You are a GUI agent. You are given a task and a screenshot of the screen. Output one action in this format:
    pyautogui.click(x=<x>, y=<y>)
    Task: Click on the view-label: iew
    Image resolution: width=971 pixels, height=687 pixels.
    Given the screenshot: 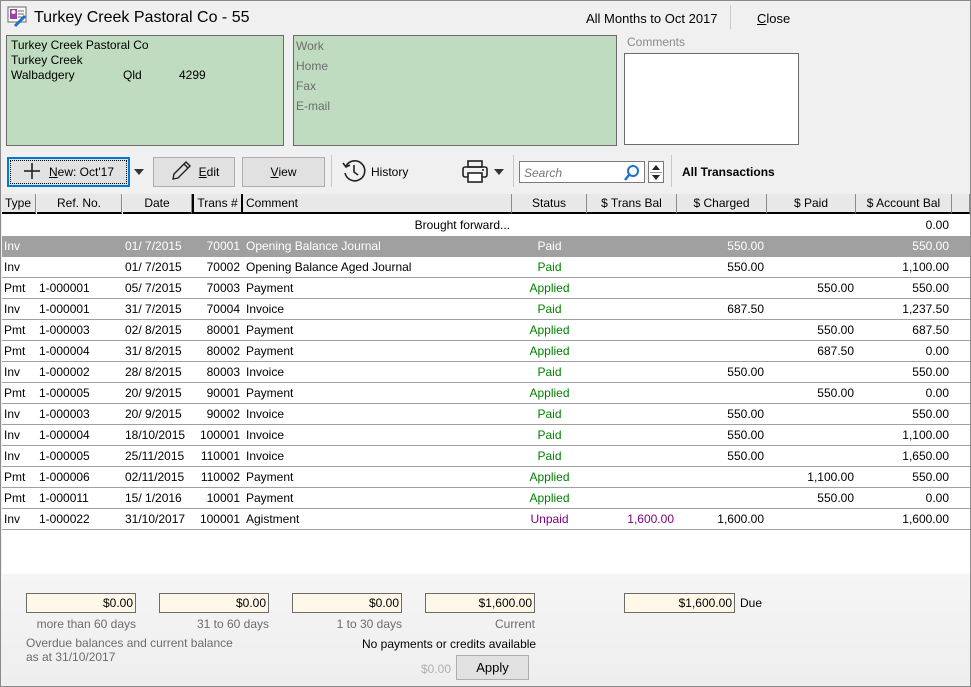 What is the action you would take?
    pyautogui.click(x=287, y=172)
    